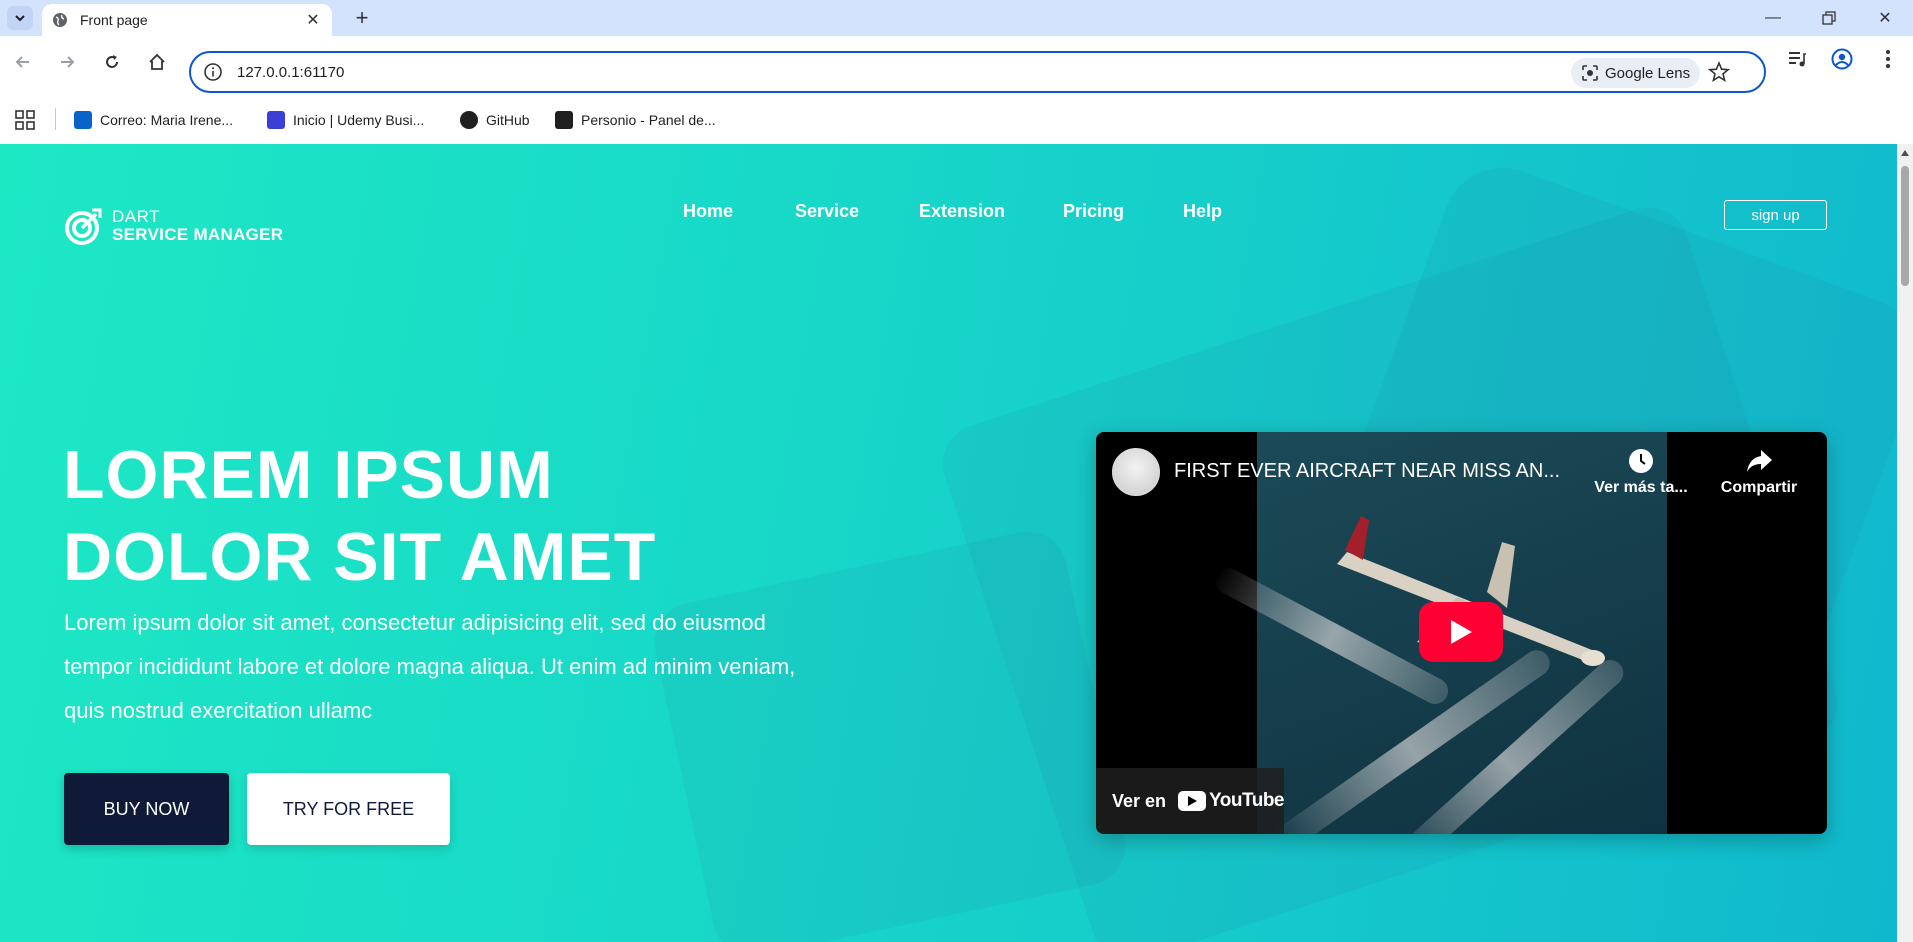 The height and width of the screenshot is (942, 1913). What do you see at coordinates (313, 20) in the screenshot?
I see `close-tab-icon: ✕` at bounding box center [313, 20].